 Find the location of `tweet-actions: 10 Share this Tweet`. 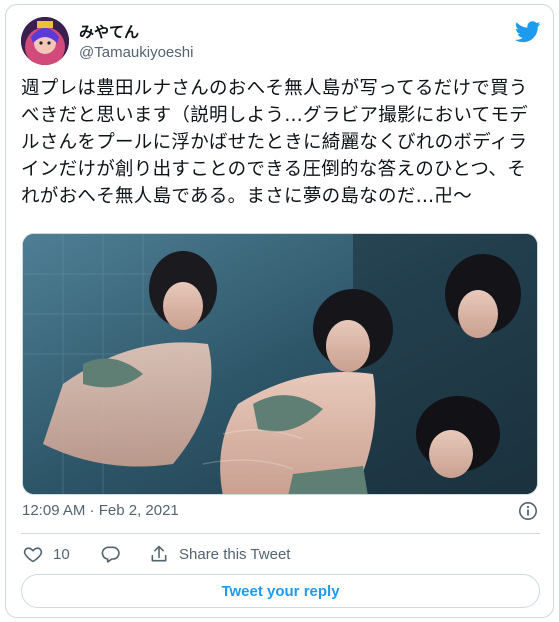

tweet-actions: 10 Share this Tweet is located at coordinates (281, 554).